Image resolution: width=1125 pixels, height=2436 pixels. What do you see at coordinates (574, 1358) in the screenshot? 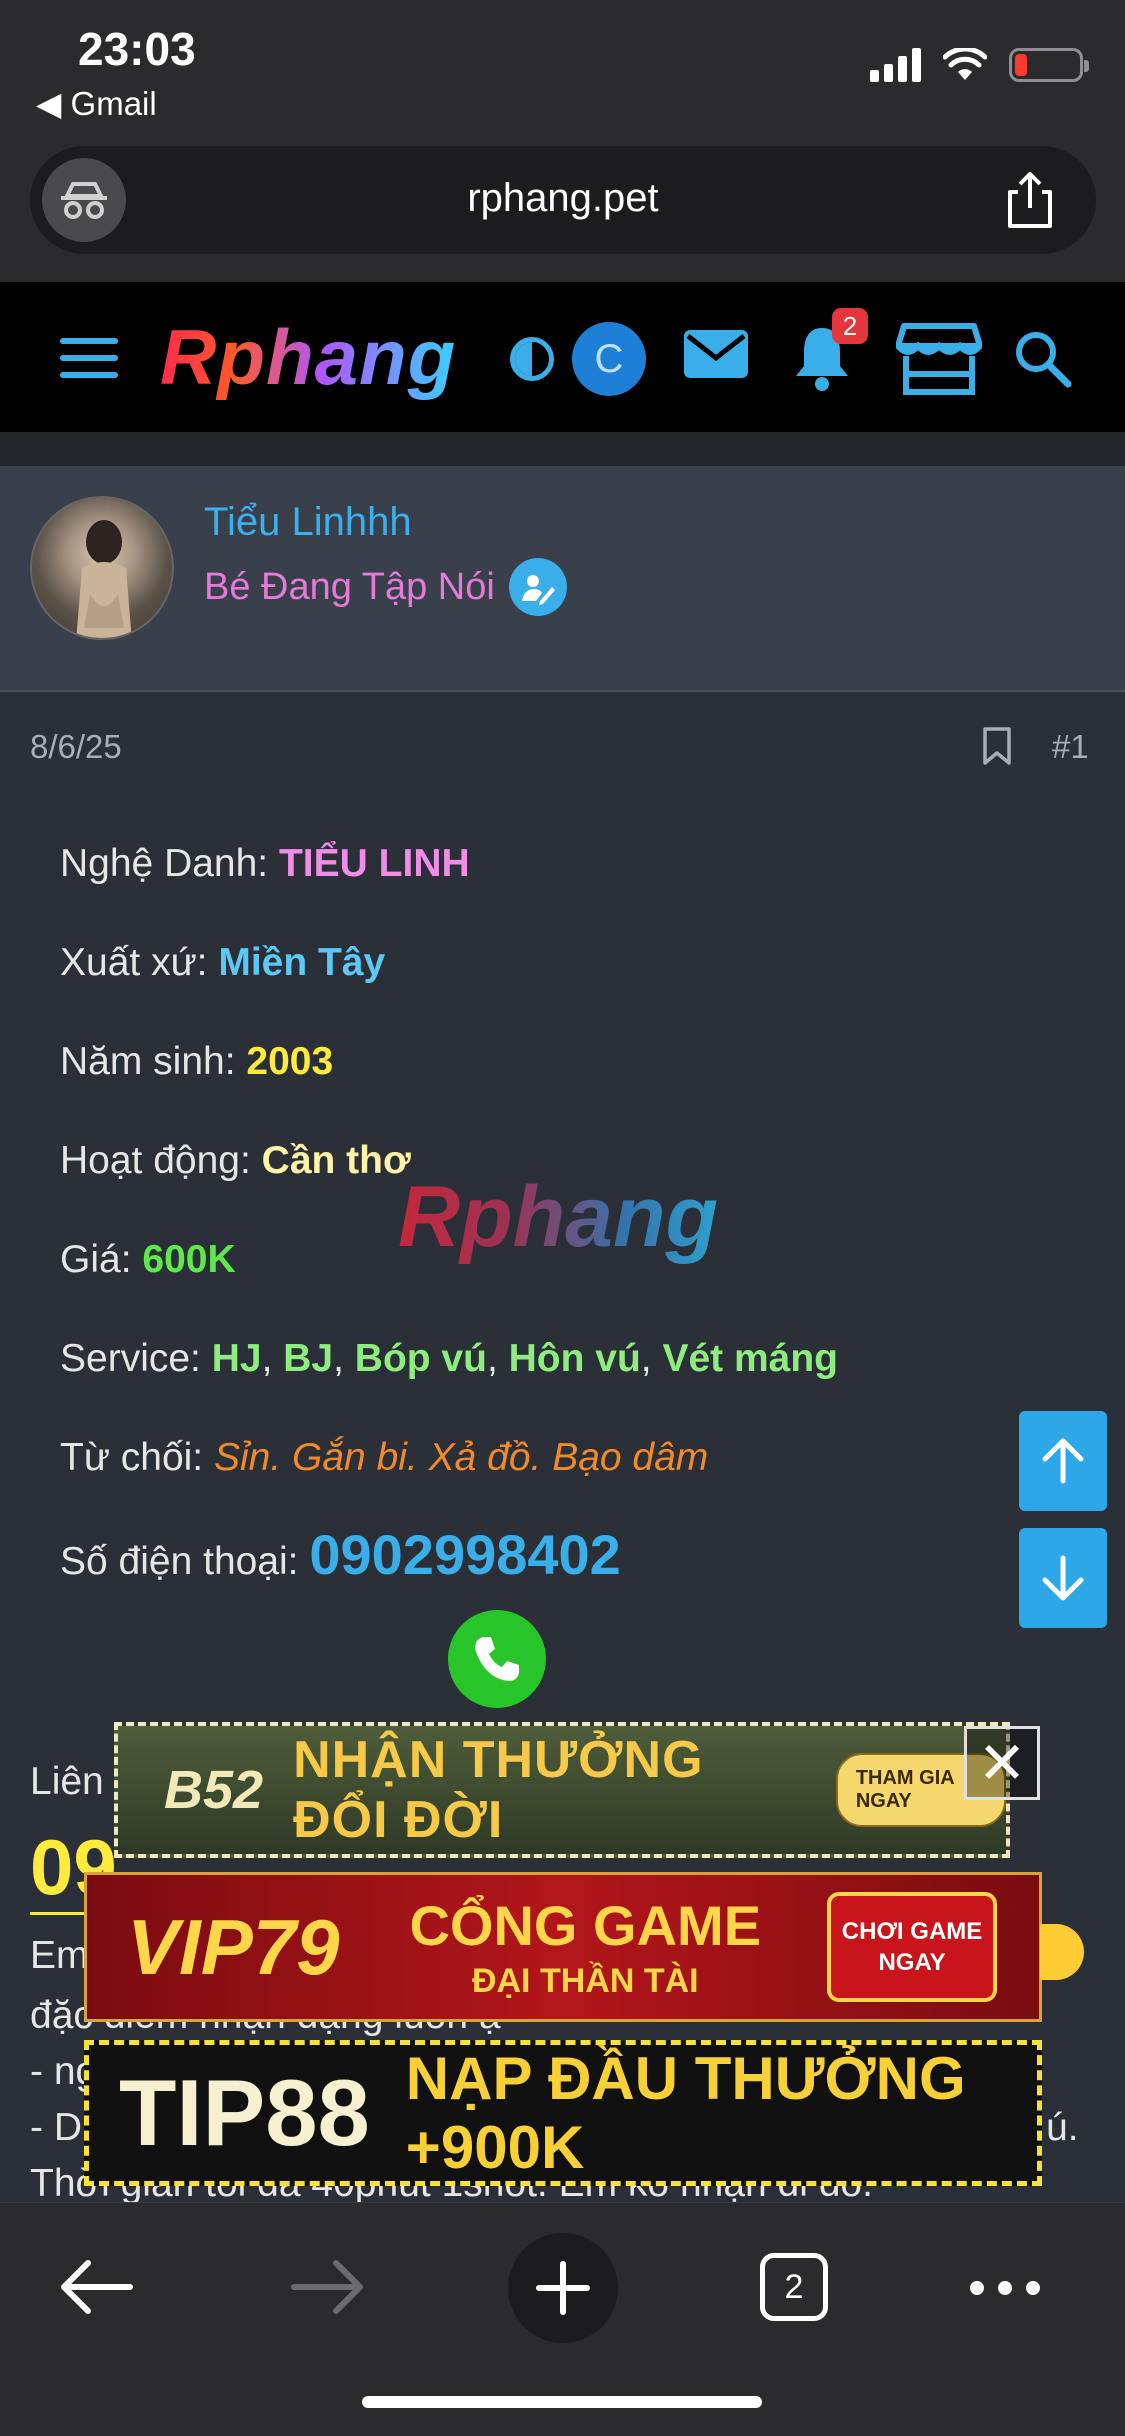
I see `service-item: Hôn vú` at bounding box center [574, 1358].